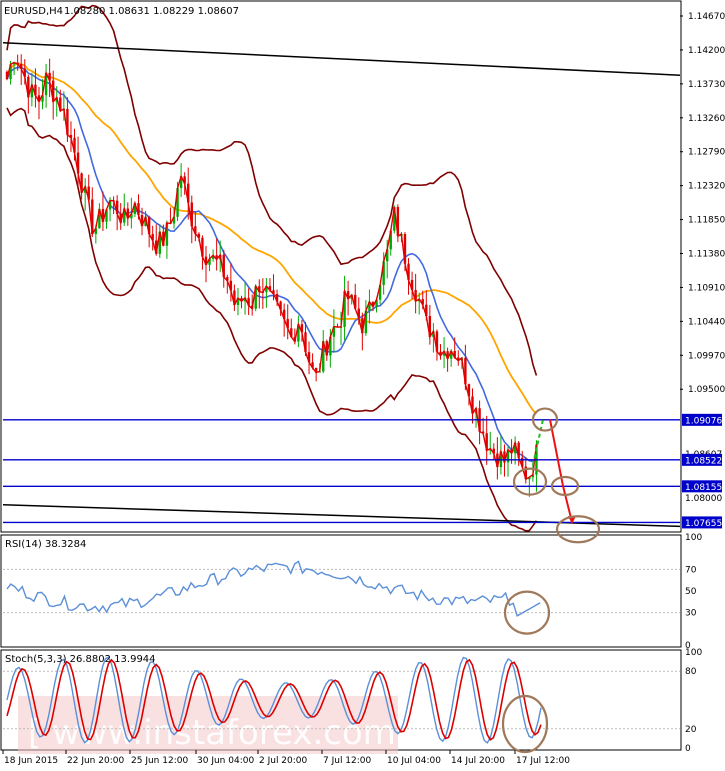 The image size is (725, 771). Describe the element at coordinates (691, 570) in the screenshot. I see `rsi-y-label: 70` at that location.